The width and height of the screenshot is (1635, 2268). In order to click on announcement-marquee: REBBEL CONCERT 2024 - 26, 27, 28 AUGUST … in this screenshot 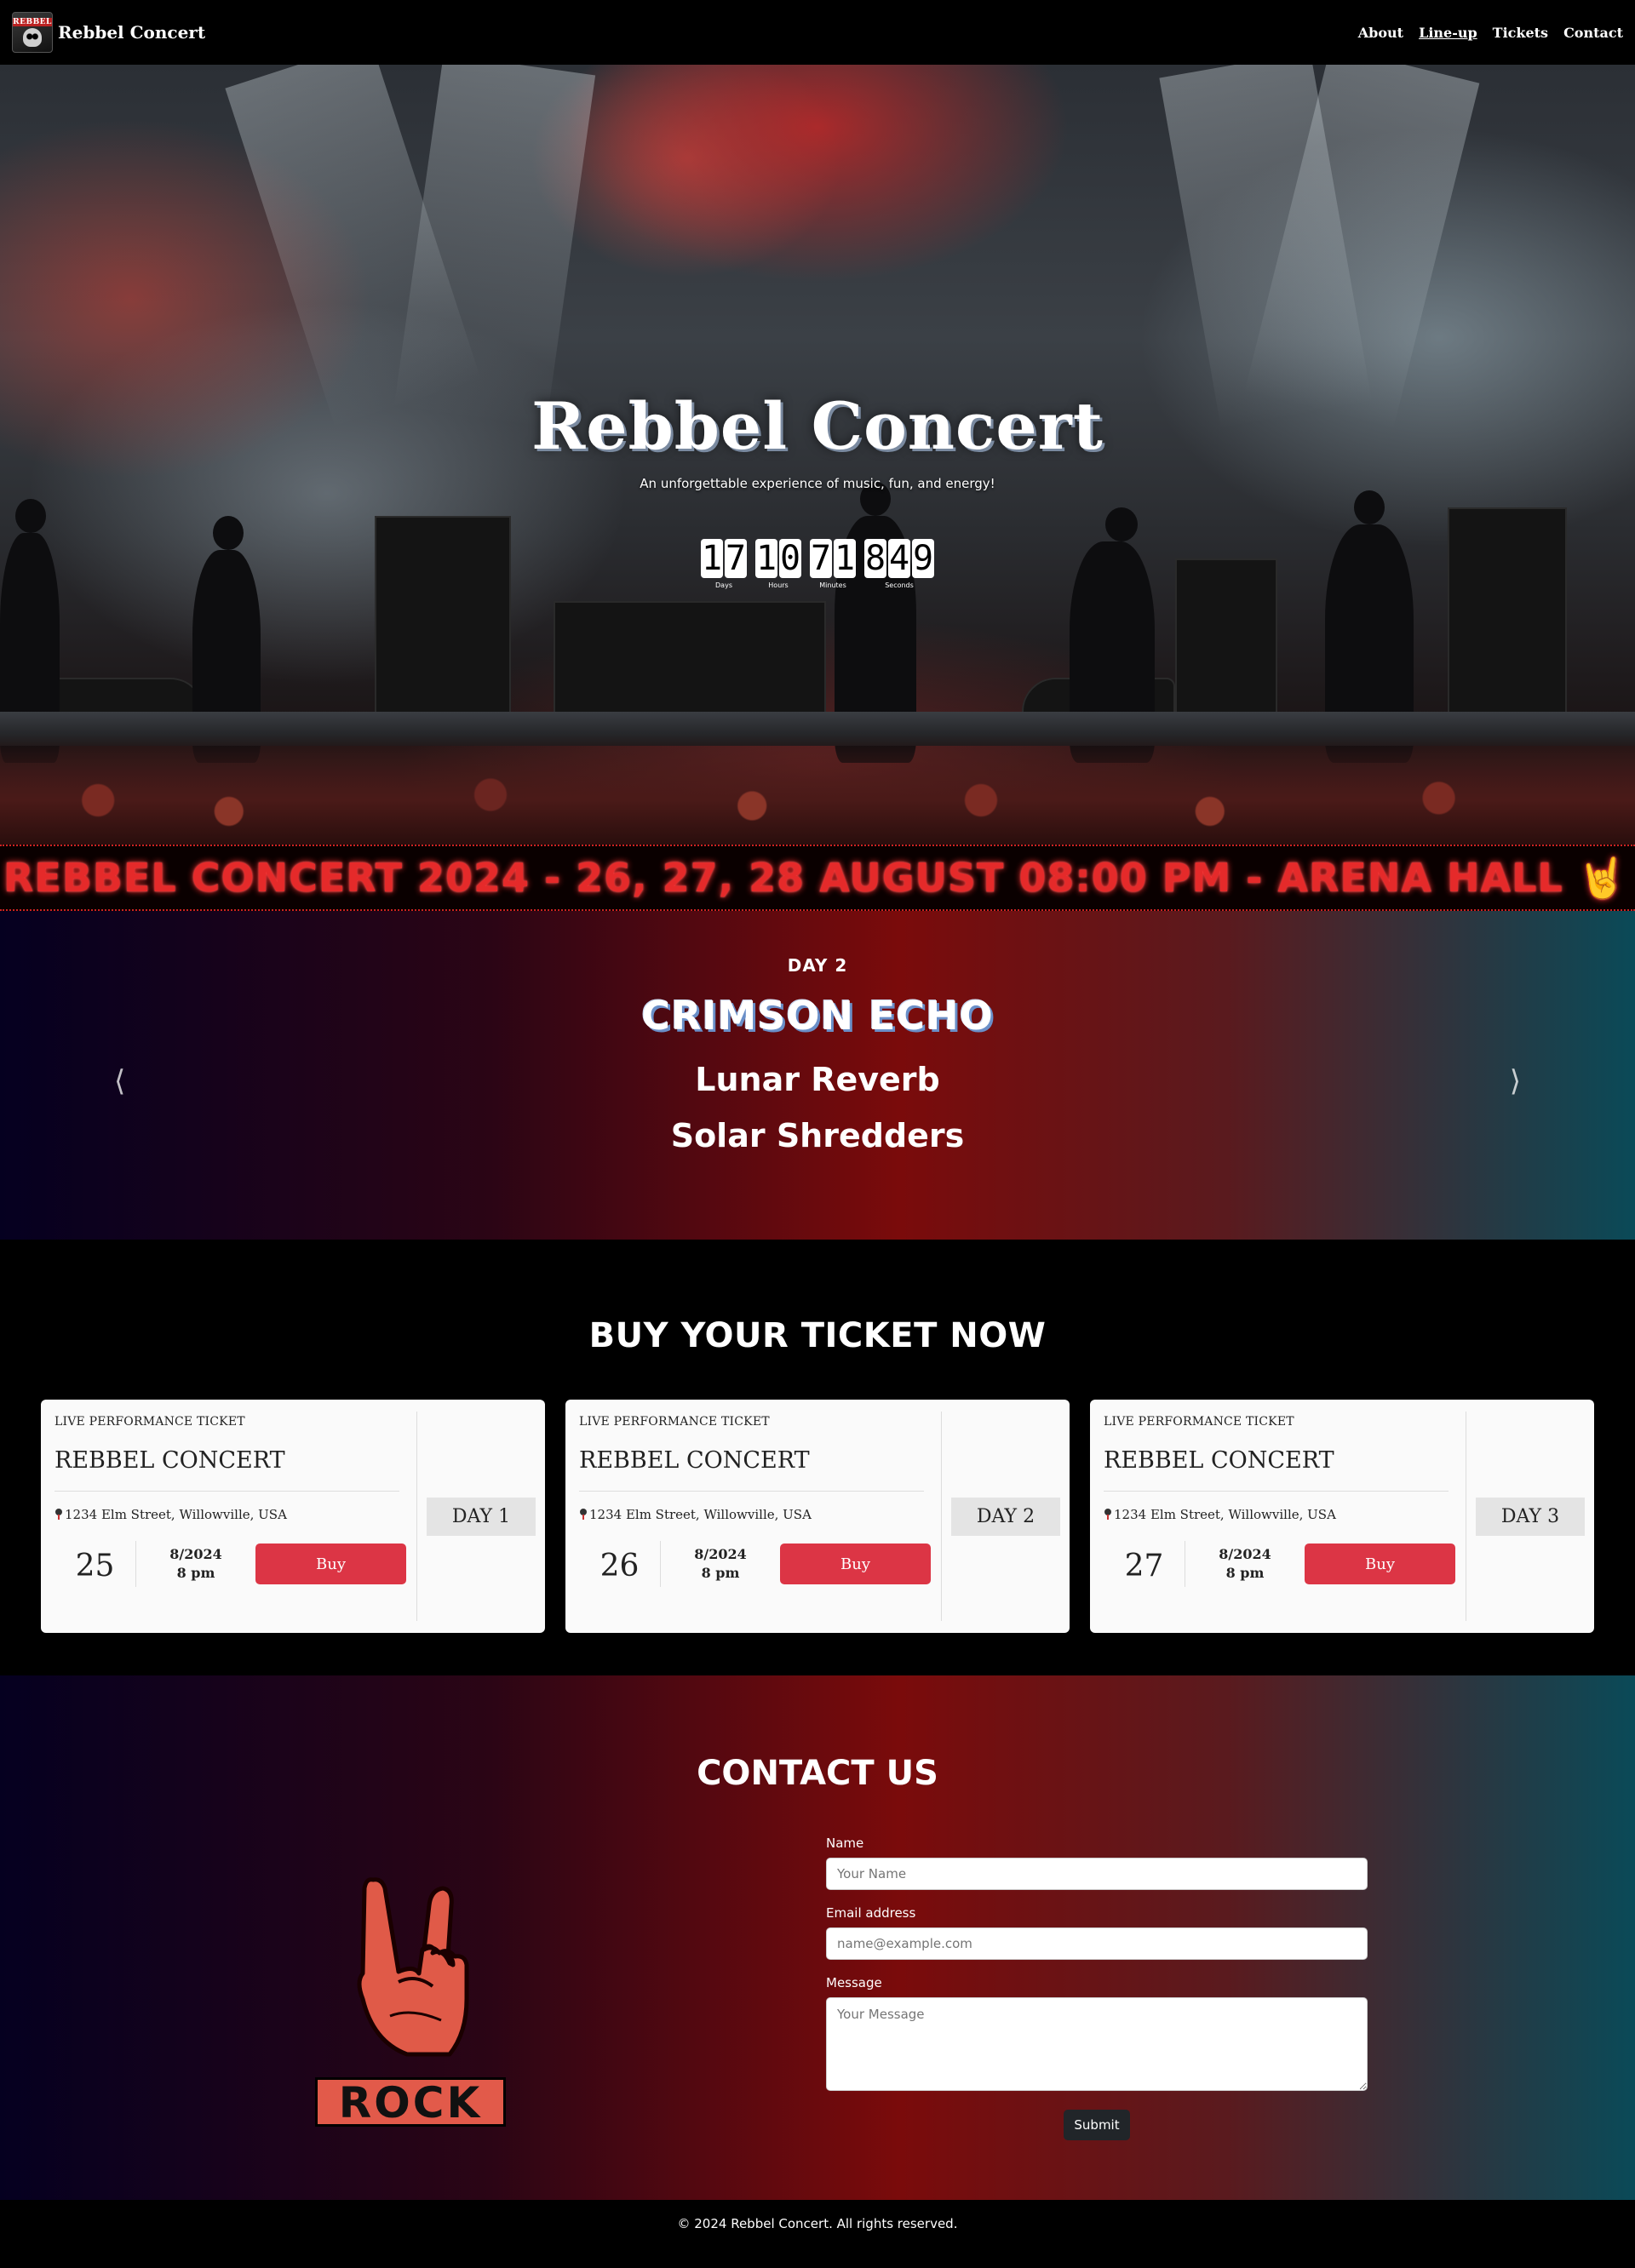, I will do `click(817, 878)`.